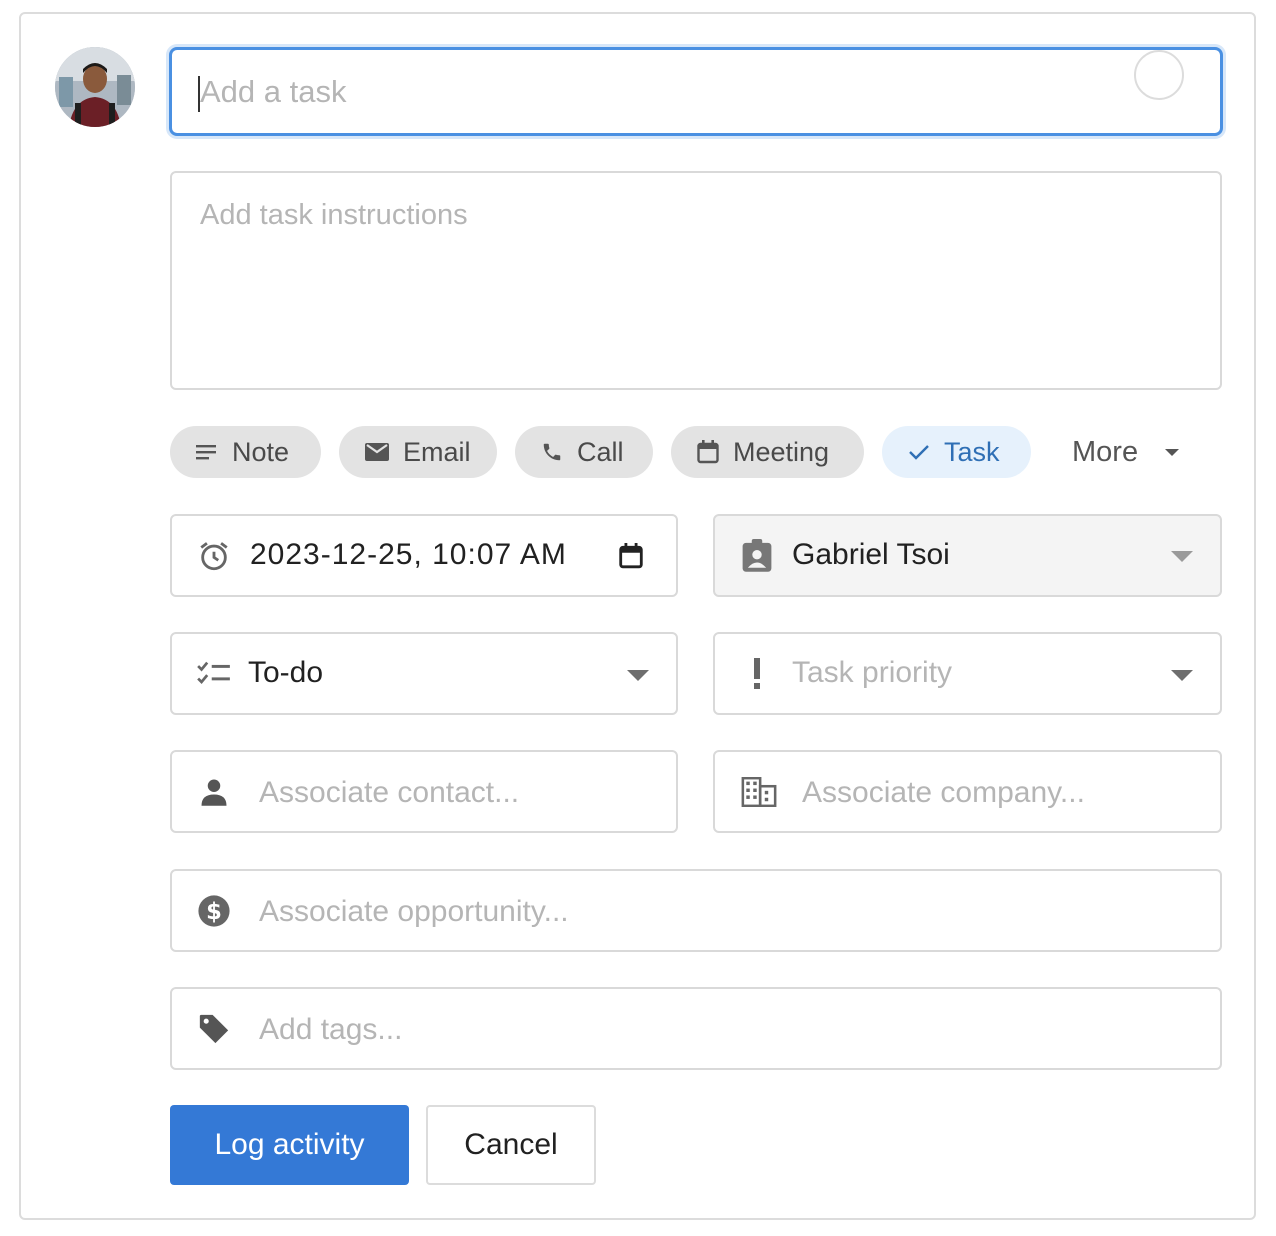 The image size is (1276, 1236). I want to click on chip-note-label: Note, so click(261, 451).